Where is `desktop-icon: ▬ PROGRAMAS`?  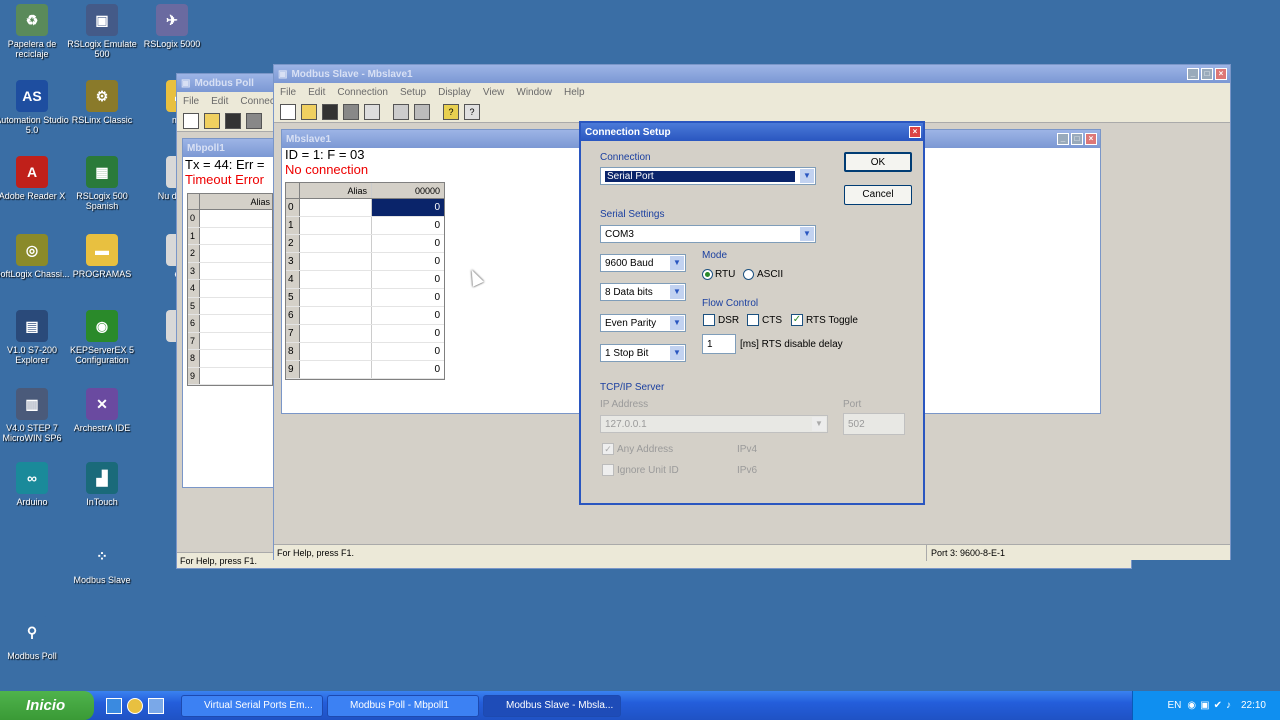
desktop-icon: ▬ PROGRAMAS is located at coordinates (102, 256).